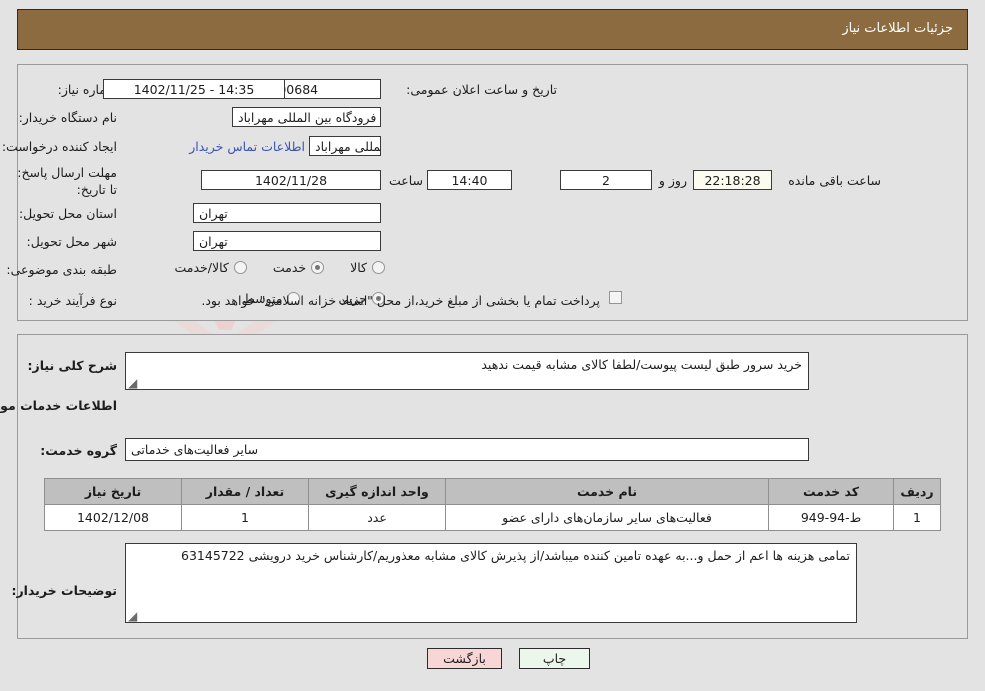 This screenshot has width=985, height=691. Describe the element at coordinates (831, 517) in the screenshot. I see `cell-service-code: ط-94-949` at that location.